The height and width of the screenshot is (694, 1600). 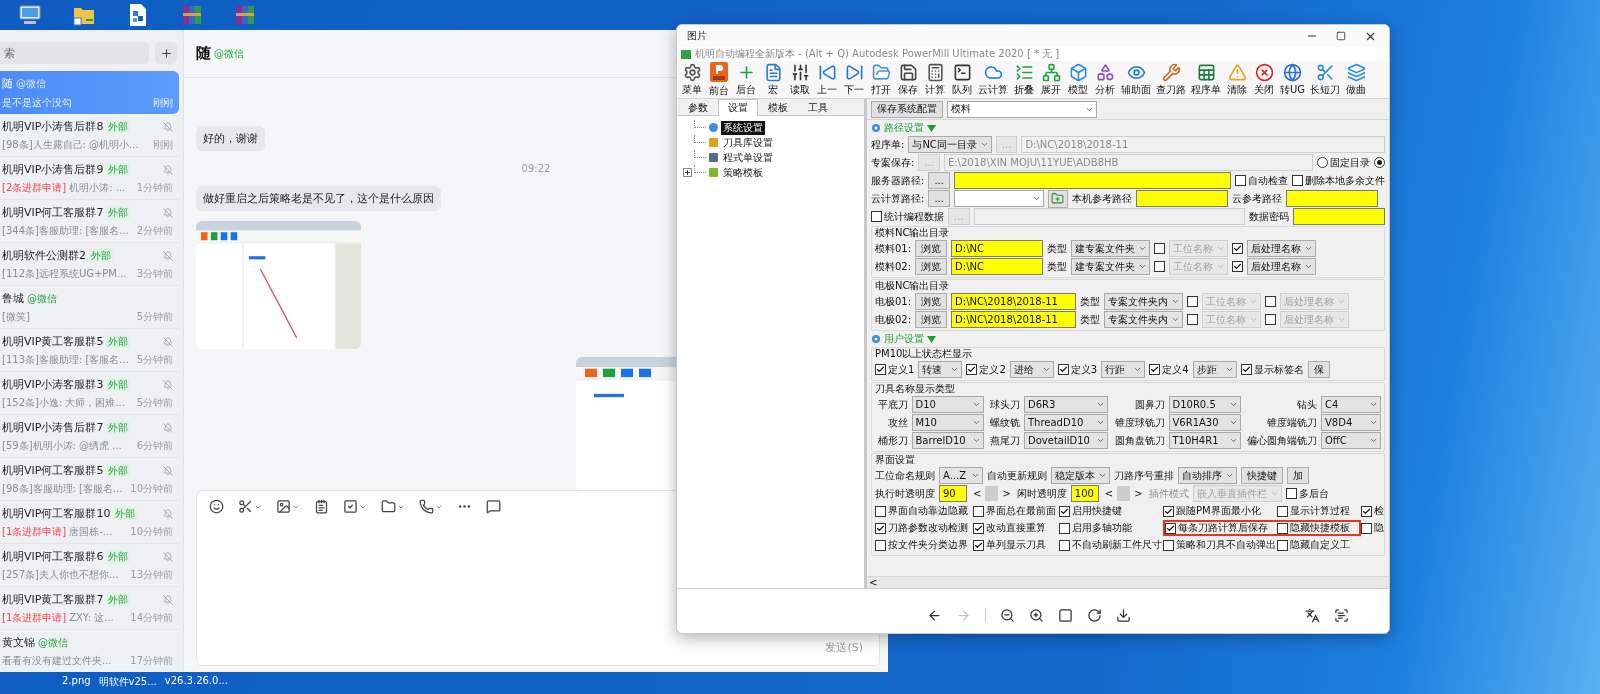 What do you see at coordinates (166, 53) in the screenshot?
I see `add-button` at bounding box center [166, 53].